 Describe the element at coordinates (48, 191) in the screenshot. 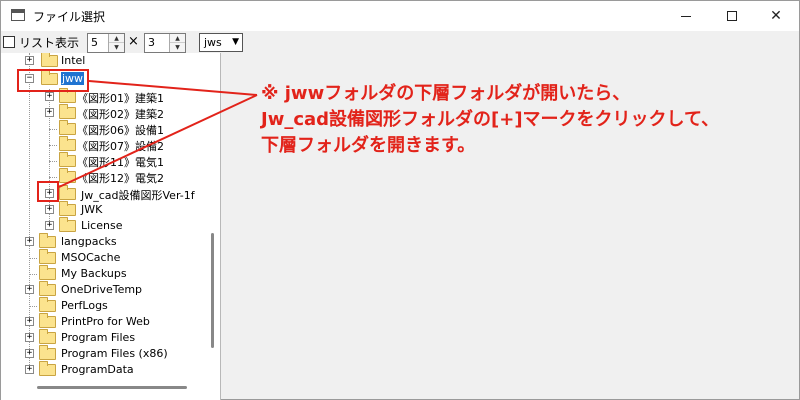

I see `highlight-expander-box` at that location.